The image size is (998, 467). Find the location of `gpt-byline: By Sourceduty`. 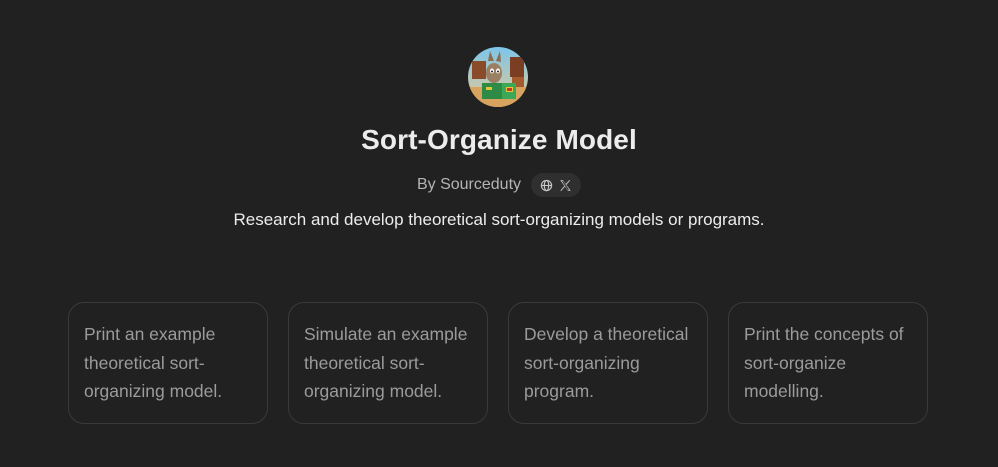

gpt-byline: By Sourceduty is located at coordinates (499, 185).